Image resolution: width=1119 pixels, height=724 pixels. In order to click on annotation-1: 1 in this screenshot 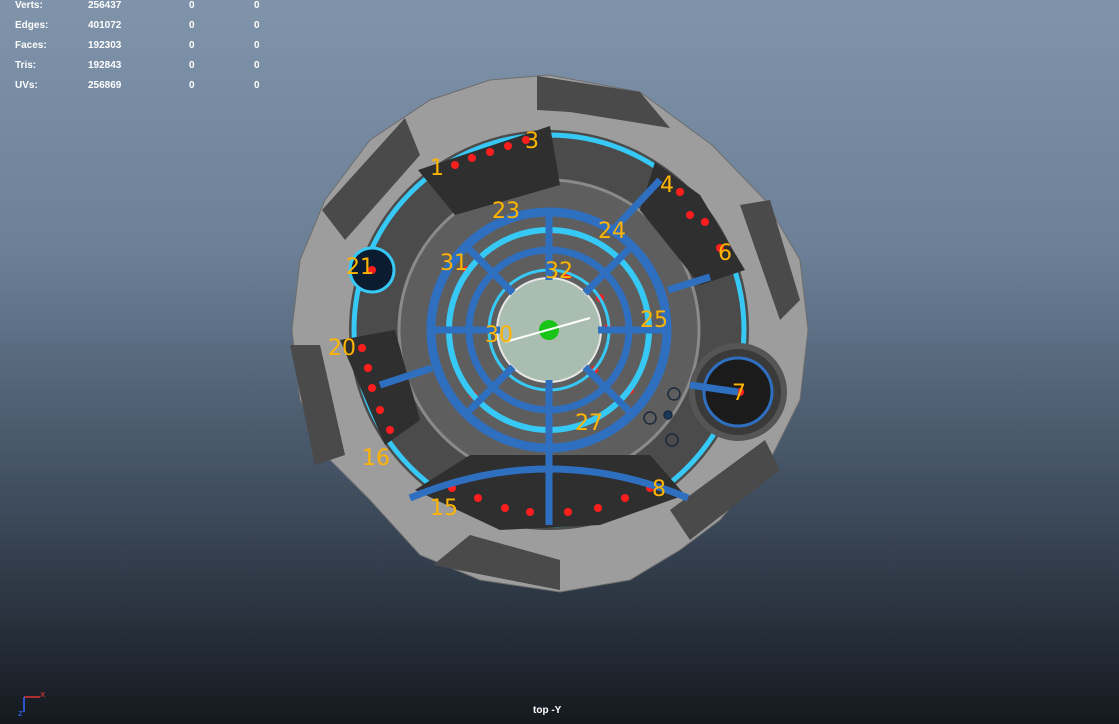, I will do `click(437, 168)`.